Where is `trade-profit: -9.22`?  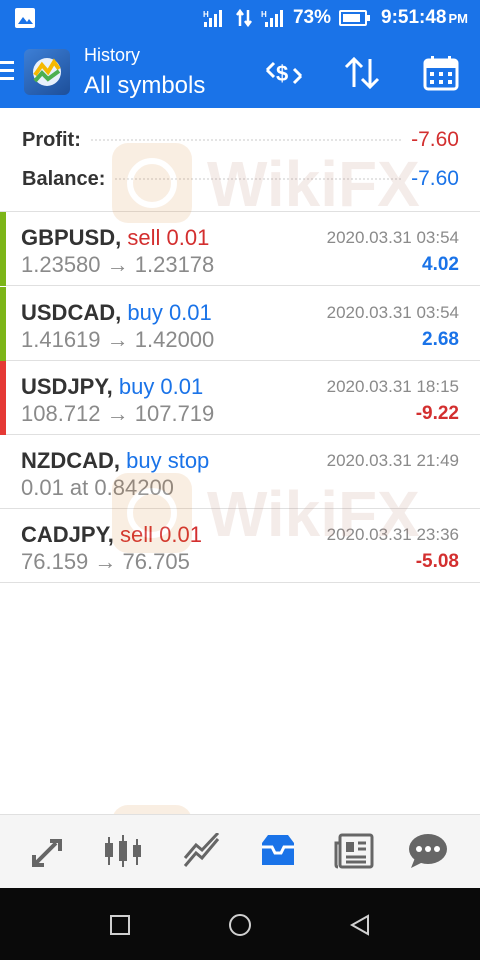
trade-profit: -9.22 is located at coordinates (437, 413).